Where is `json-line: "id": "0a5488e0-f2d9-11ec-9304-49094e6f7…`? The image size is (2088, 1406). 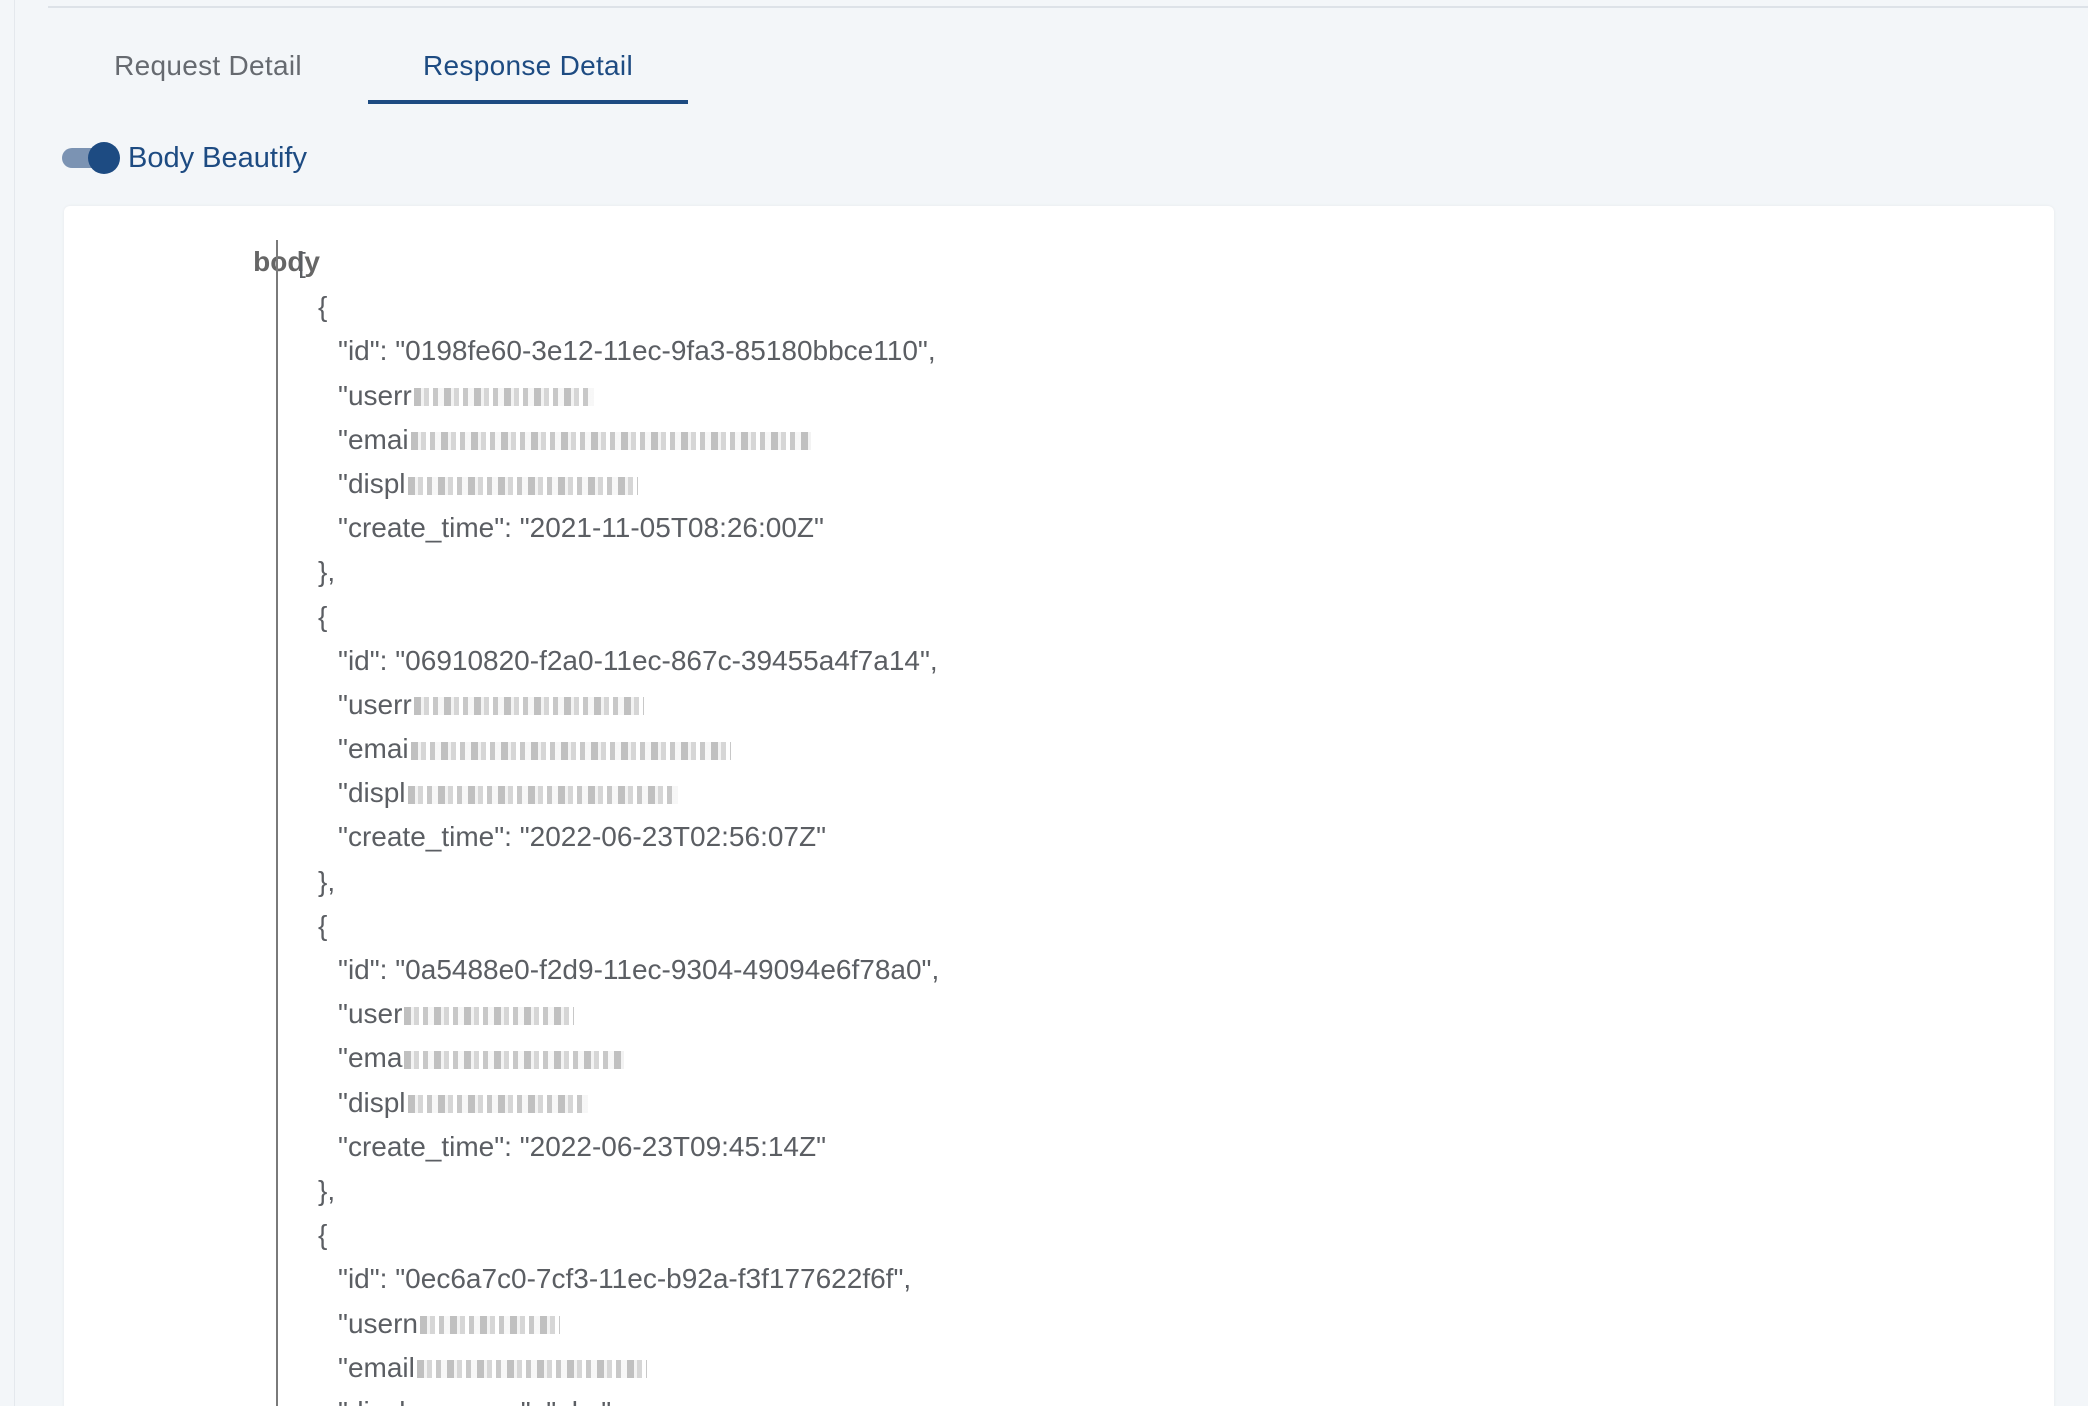
json-line: "id": "0a5488e0-f2d9-11ec-9304-49094e6f7… is located at coordinates (618, 975).